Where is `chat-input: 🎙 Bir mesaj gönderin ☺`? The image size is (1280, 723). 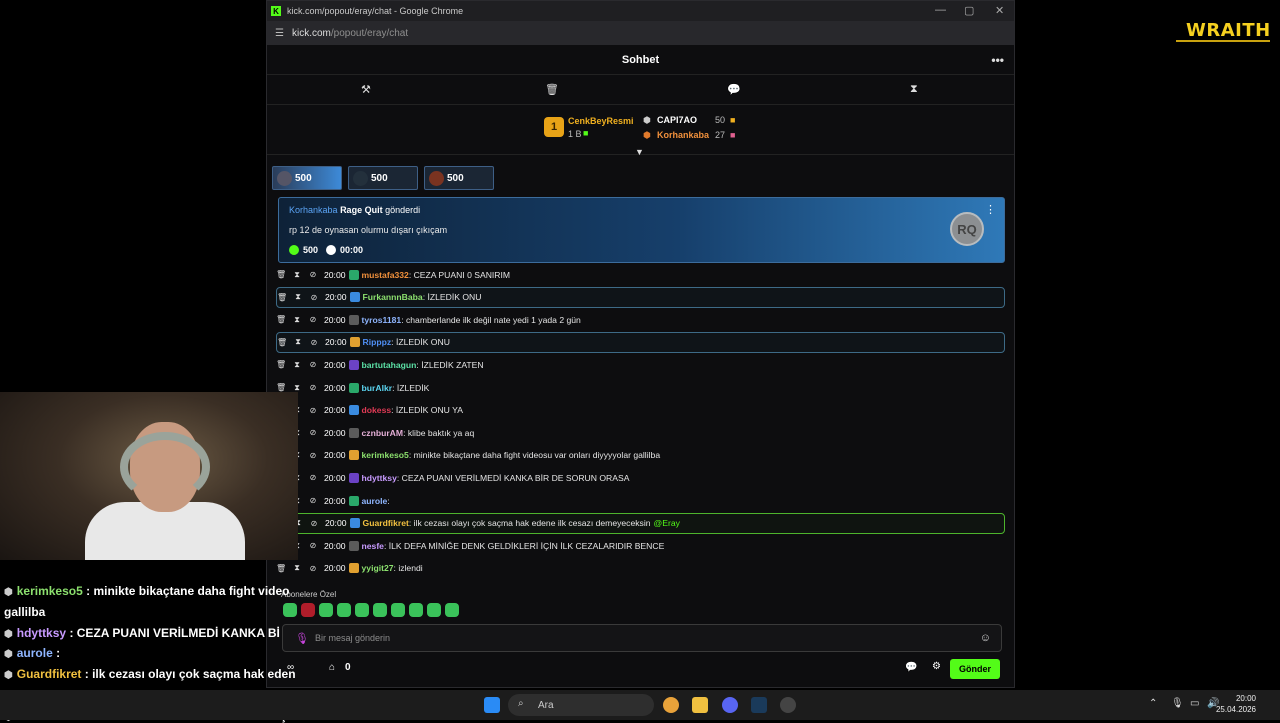
chat-input: 🎙 Bir mesaj gönderin ☺ is located at coordinates (642, 638).